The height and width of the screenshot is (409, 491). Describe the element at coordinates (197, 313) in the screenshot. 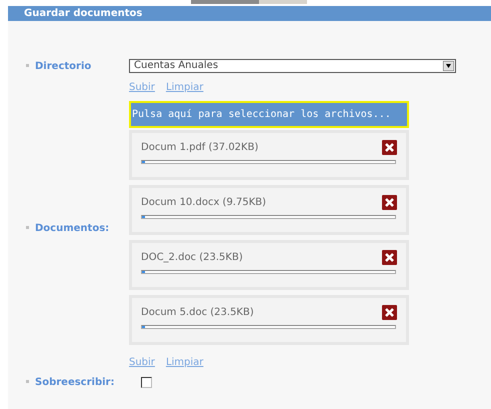

I see `file-name: Docum 5.doc (23.5KB)` at that location.